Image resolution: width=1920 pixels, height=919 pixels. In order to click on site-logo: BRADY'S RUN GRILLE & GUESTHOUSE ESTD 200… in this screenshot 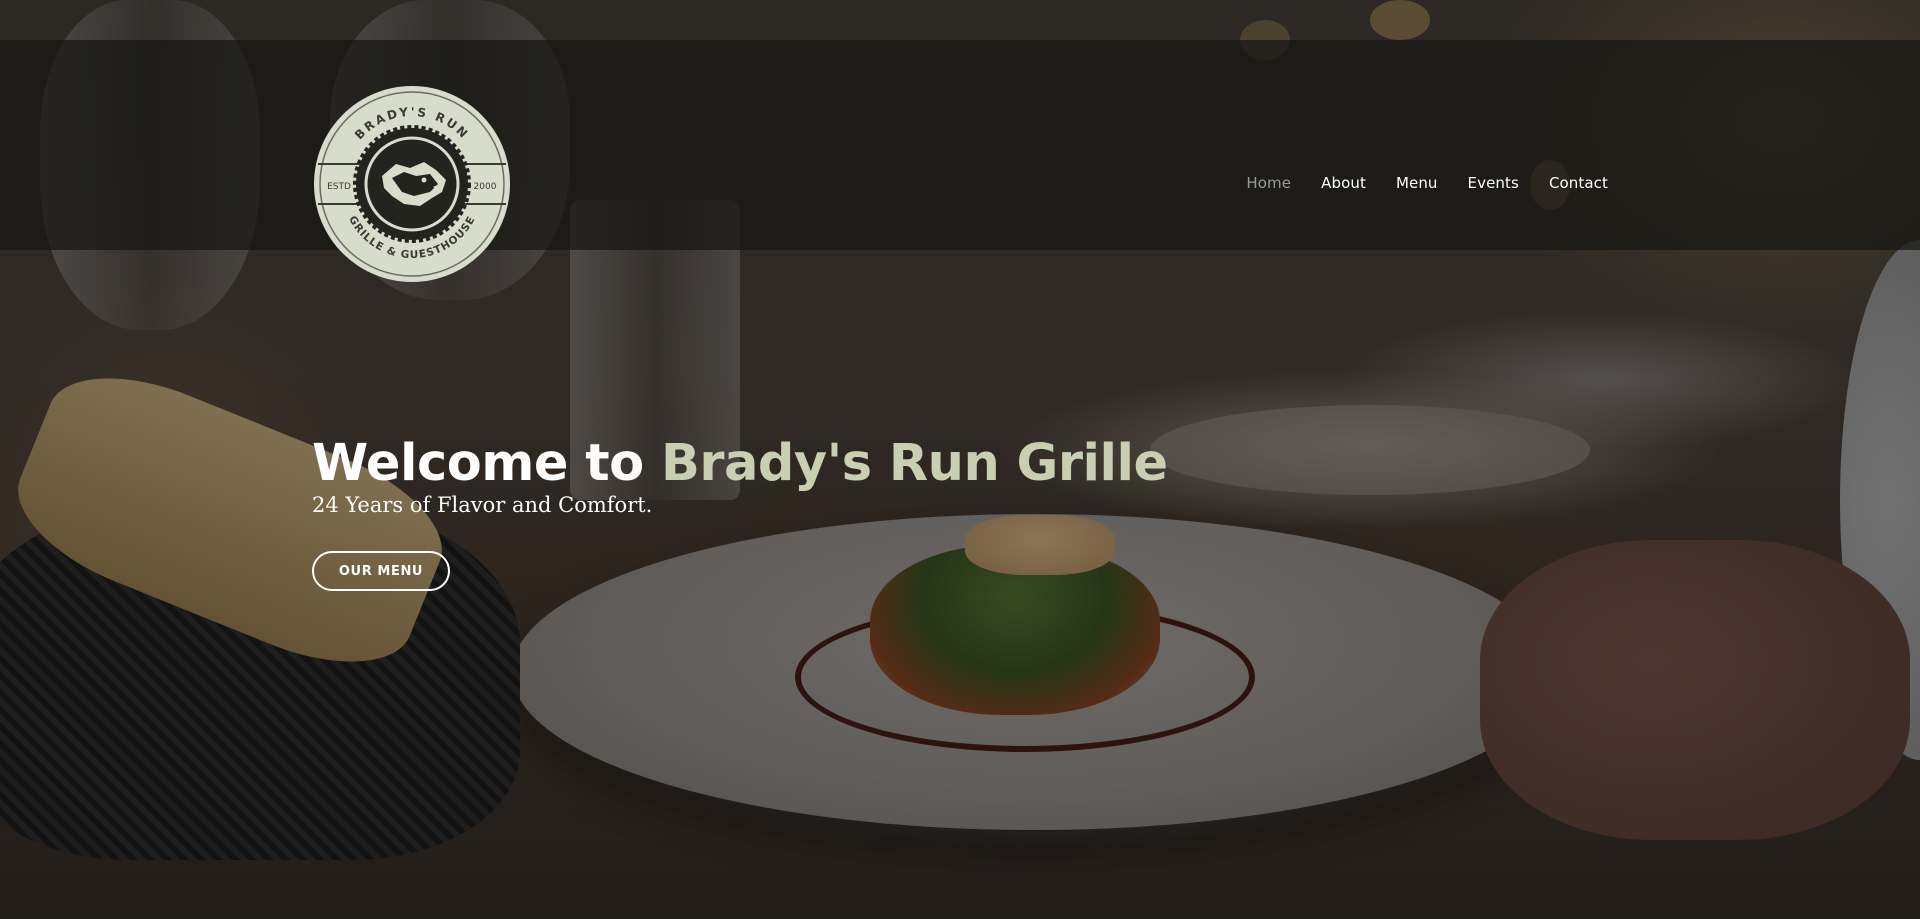, I will do `click(412, 184)`.